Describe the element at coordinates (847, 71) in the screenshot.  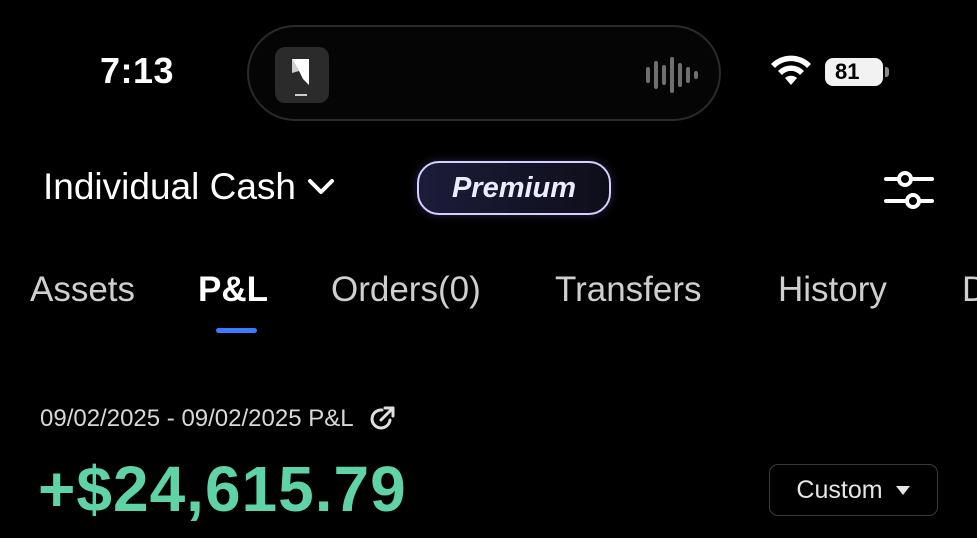
I see `battery-level: 81` at that location.